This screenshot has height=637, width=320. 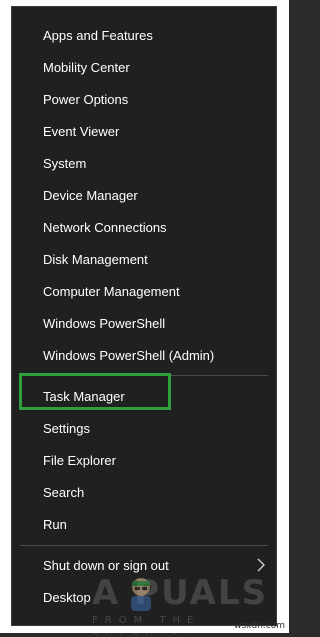 I want to click on menu-item-computer-management: Computer Management, so click(x=144, y=291).